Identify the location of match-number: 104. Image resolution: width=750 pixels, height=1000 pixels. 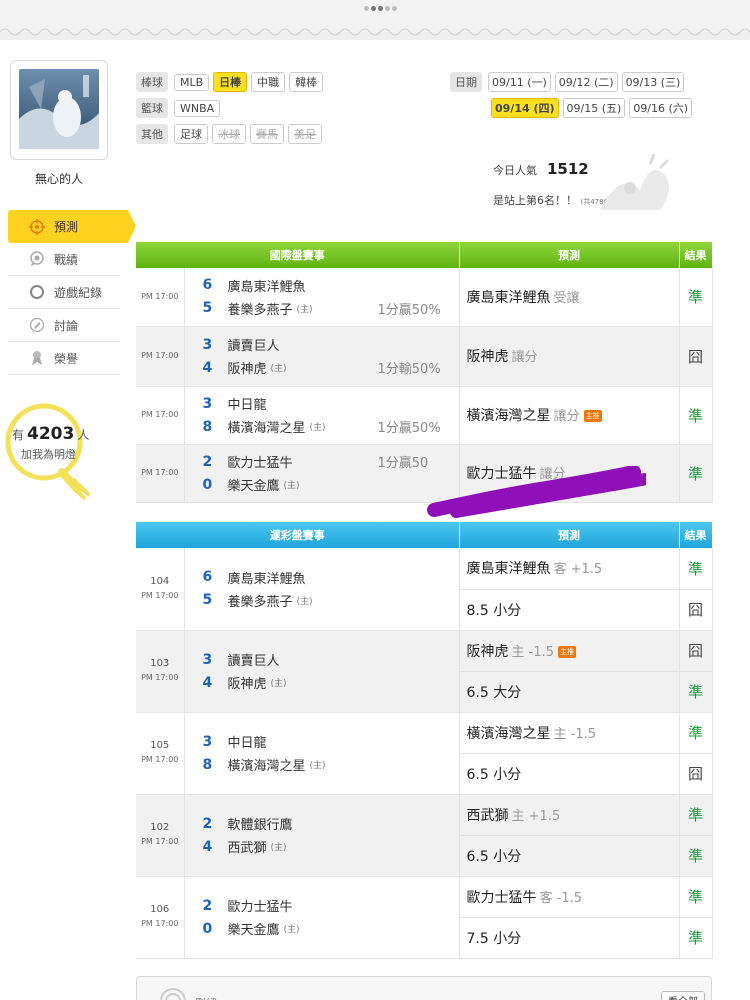
(160, 581).